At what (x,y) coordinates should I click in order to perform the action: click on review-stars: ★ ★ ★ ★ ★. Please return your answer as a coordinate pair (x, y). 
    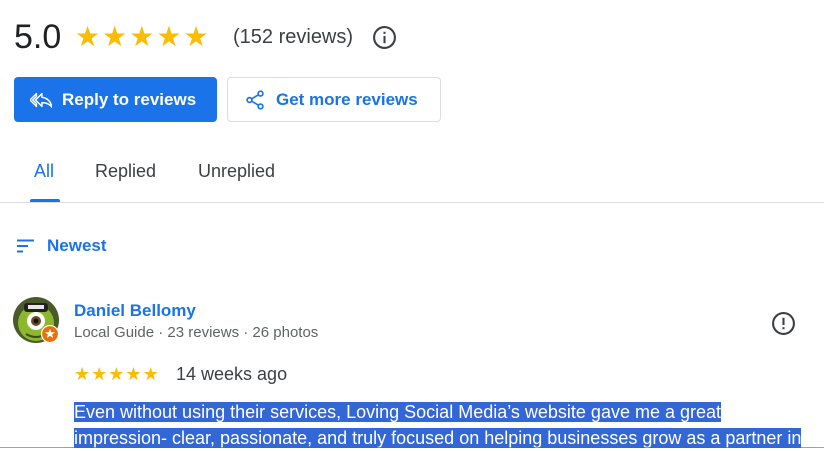
    Looking at the image, I should click on (116, 374).